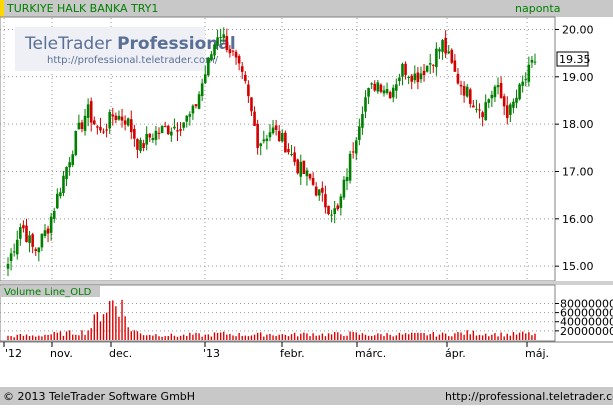 Image resolution: width=613 pixels, height=409 pixels. I want to click on price-tick-label: 19.00, so click(578, 77).